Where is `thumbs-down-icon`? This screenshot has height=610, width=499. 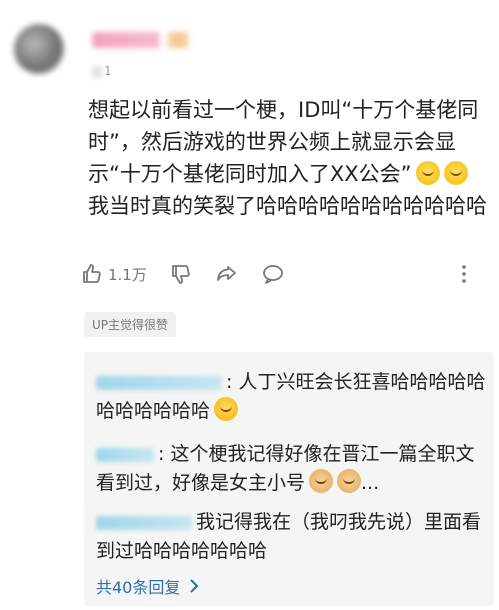 thumbs-down-icon is located at coordinates (180, 274).